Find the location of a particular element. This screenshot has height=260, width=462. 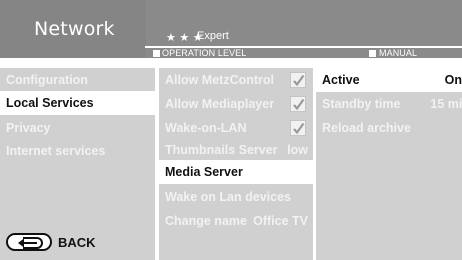

standby-time-value: 15 min is located at coordinates (446, 104).